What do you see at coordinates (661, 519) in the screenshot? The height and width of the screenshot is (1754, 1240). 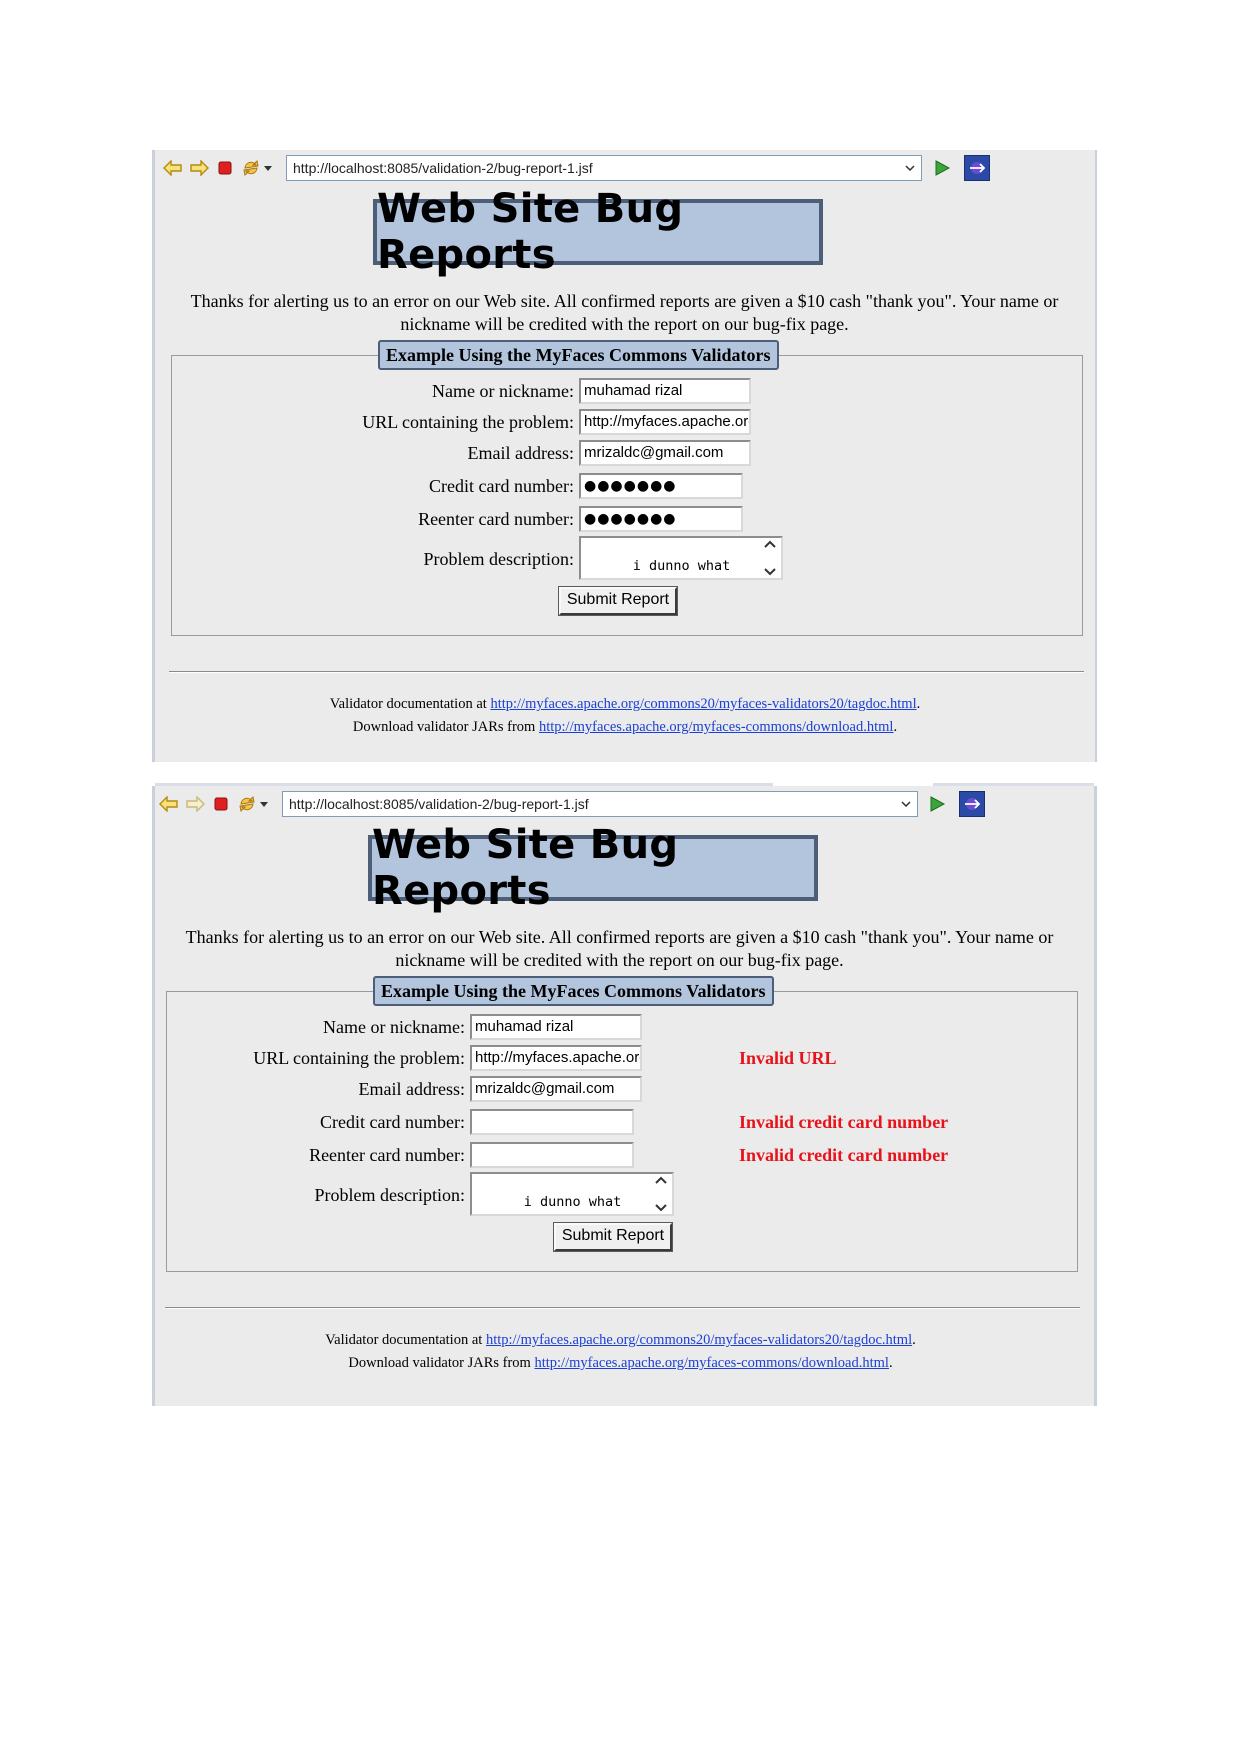 I see `reenter-card-field: ●●●●●●●` at bounding box center [661, 519].